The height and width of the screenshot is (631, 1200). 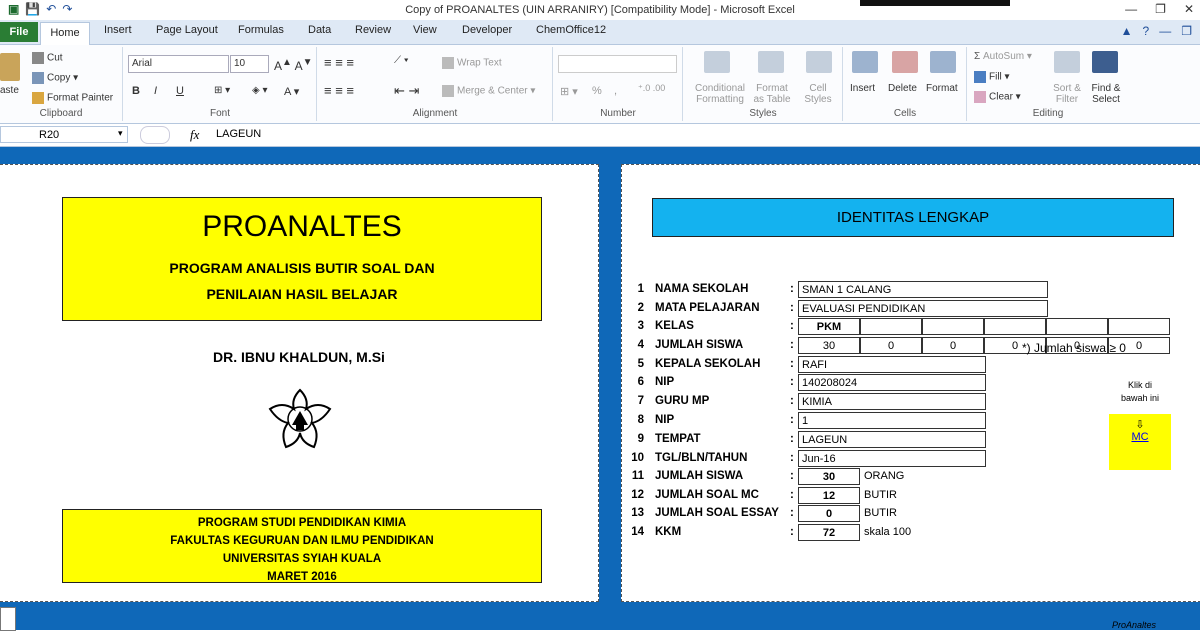 I want to click on fill-color-icon: ◈ ▾, so click(x=260, y=90).